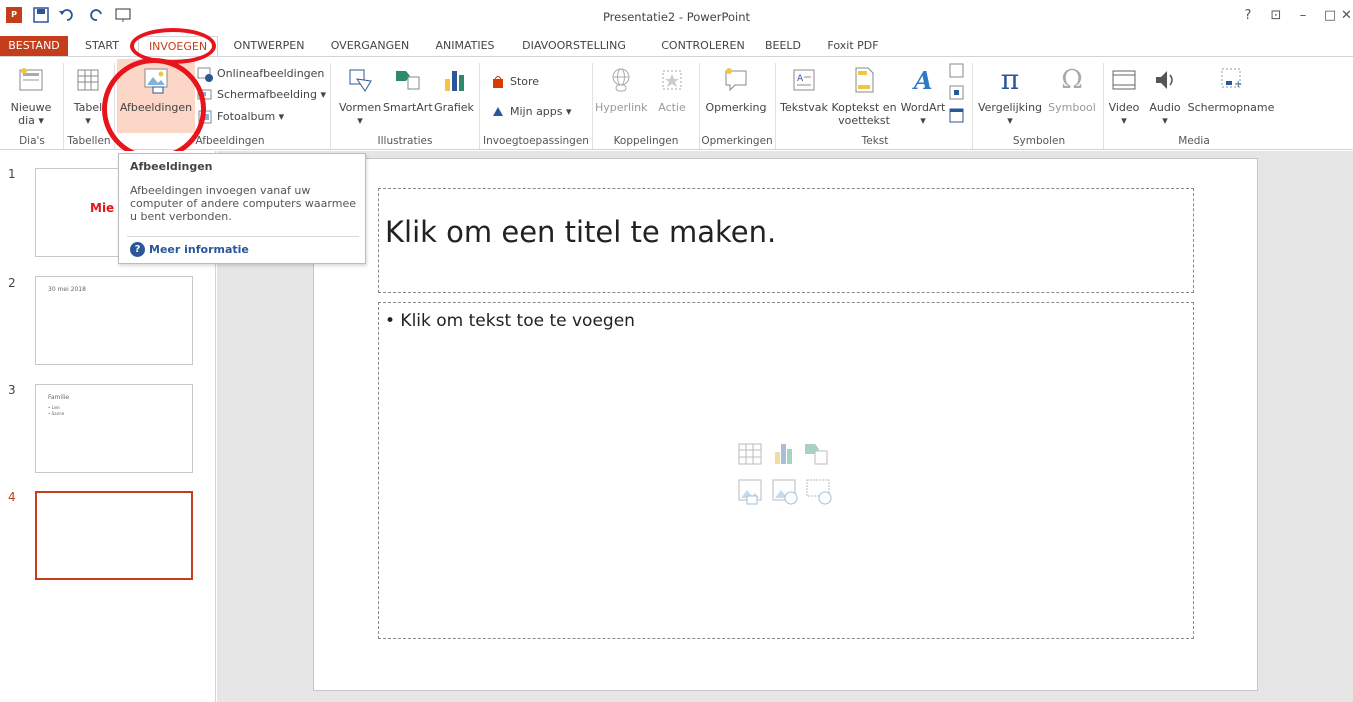  What do you see at coordinates (137, 249) in the screenshot?
I see `help-icon: ?` at bounding box center [137, 249].